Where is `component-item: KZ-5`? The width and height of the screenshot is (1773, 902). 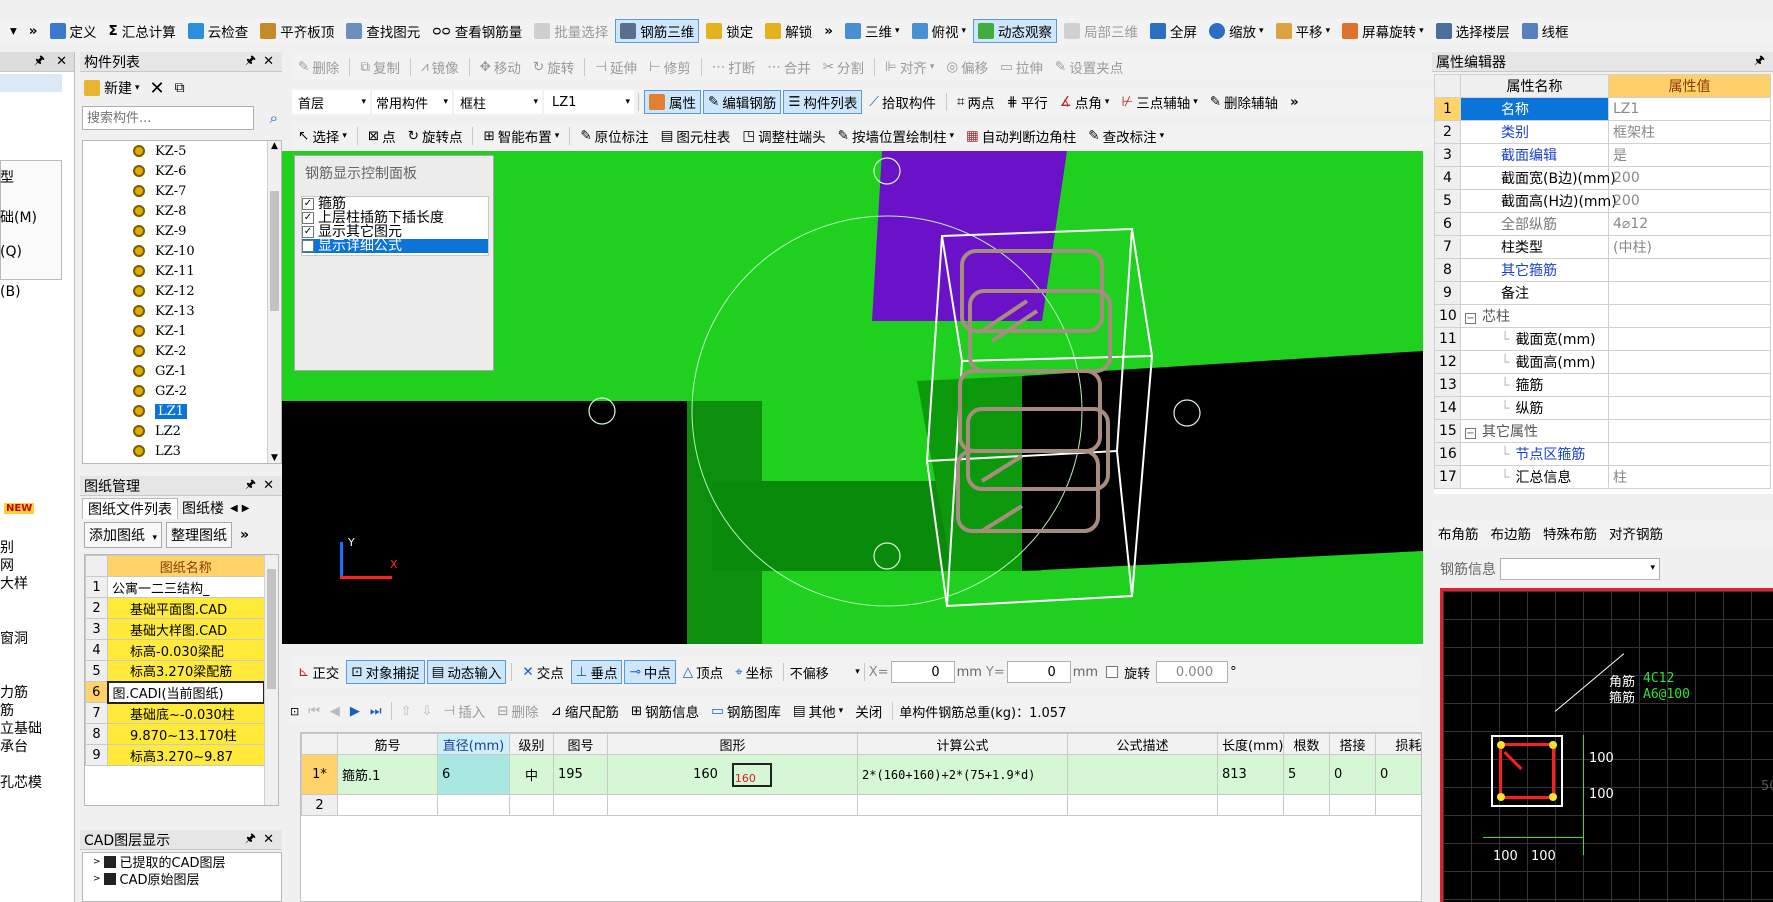 component-item: KZ-5 is located at coordinates (207, 151).